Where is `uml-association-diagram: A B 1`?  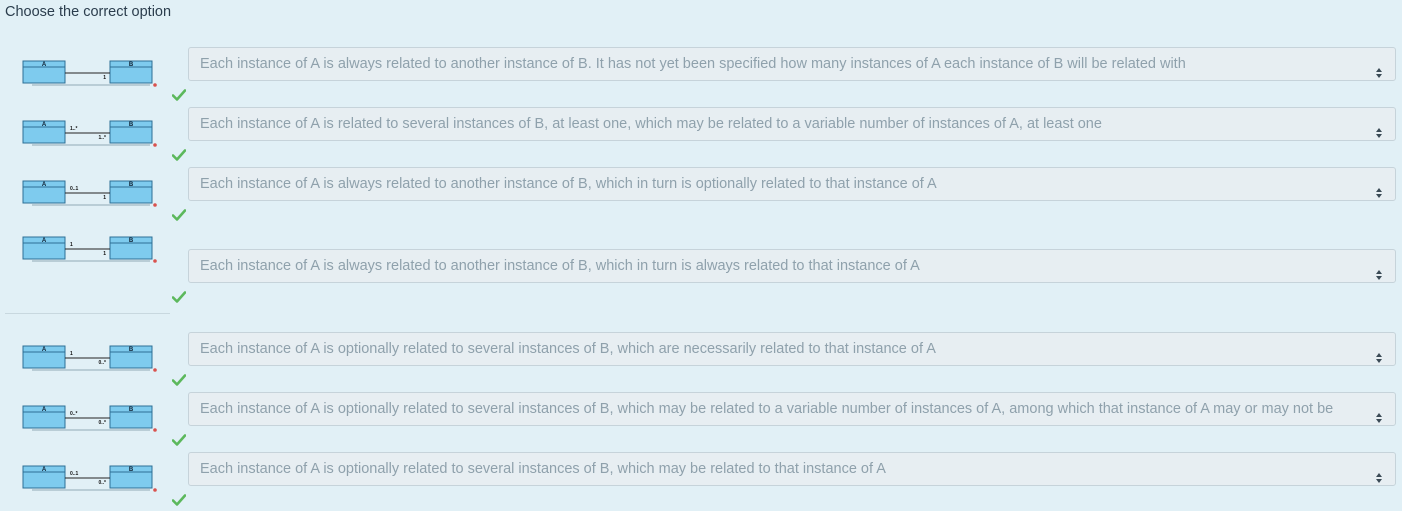
uml-association-diagram: A B 1 is located at coordinates (92, 77).